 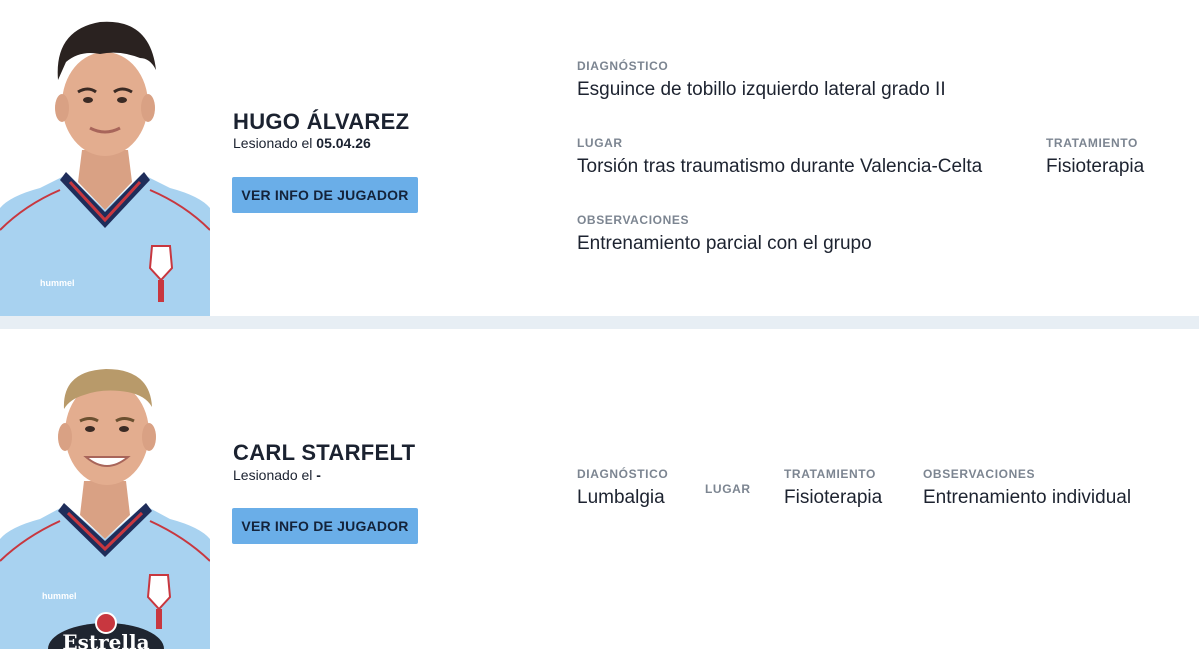 What do you see at coordinates (321, 121) in the screenshot?
I see `player-name: HUGO ÁLVAREZ` at bounding box center [321, 121].